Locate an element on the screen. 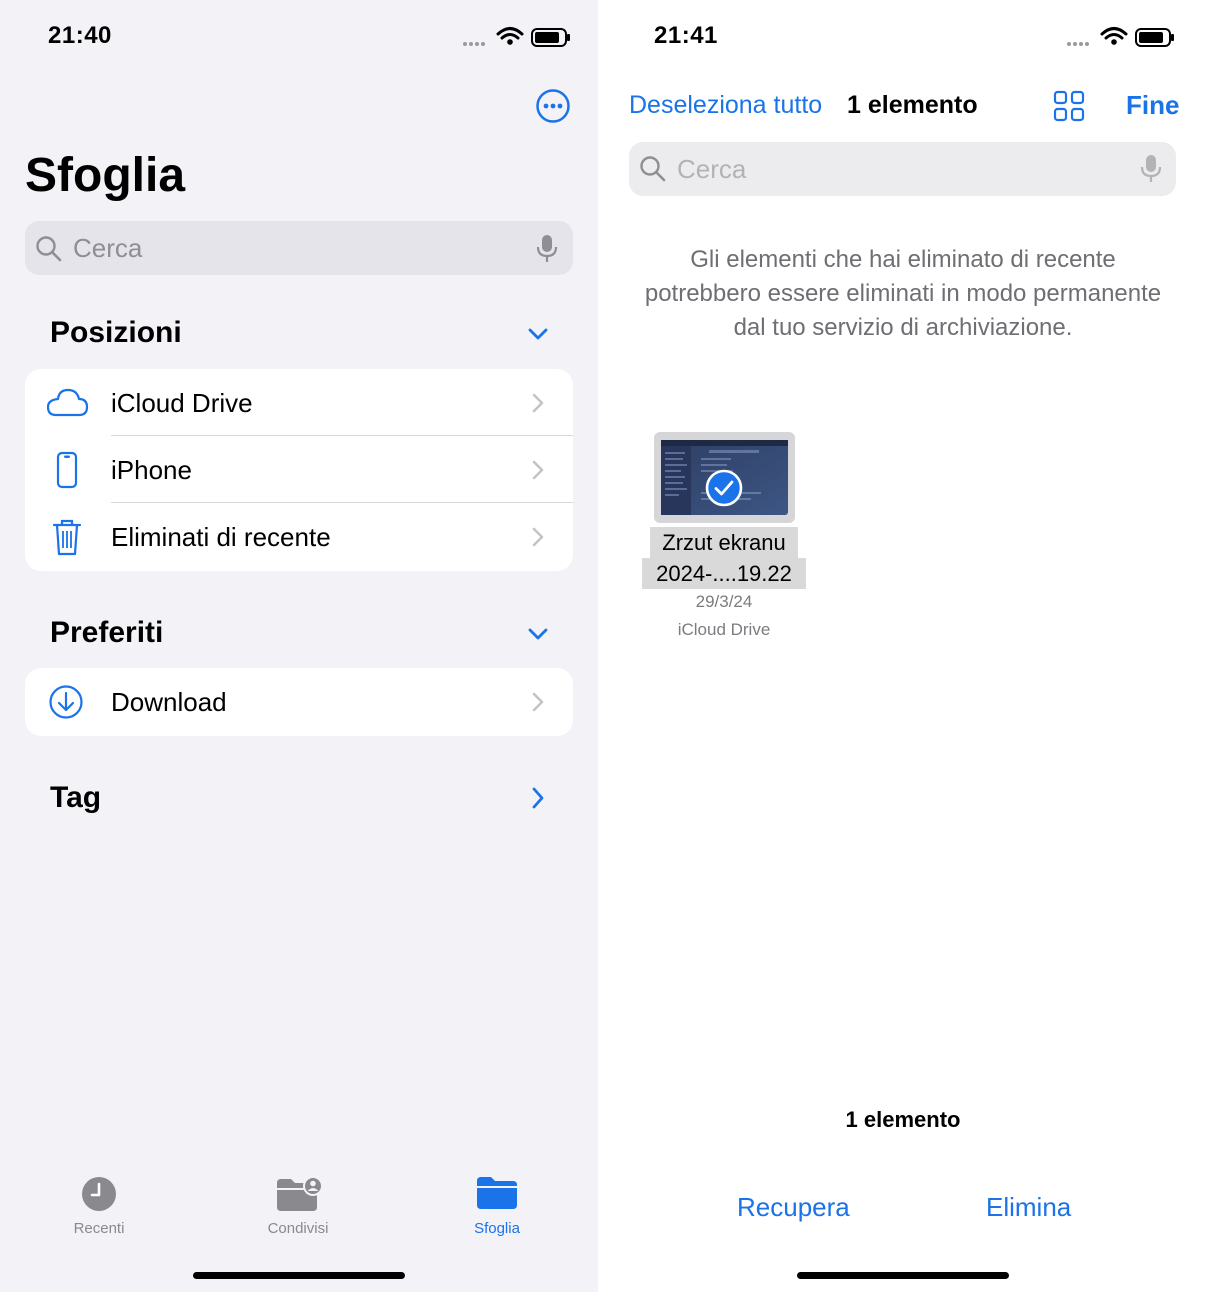 The height and width of the screenshot is (1292, 1216). page-title: Sfoglia is located at coordinates (105, 175).